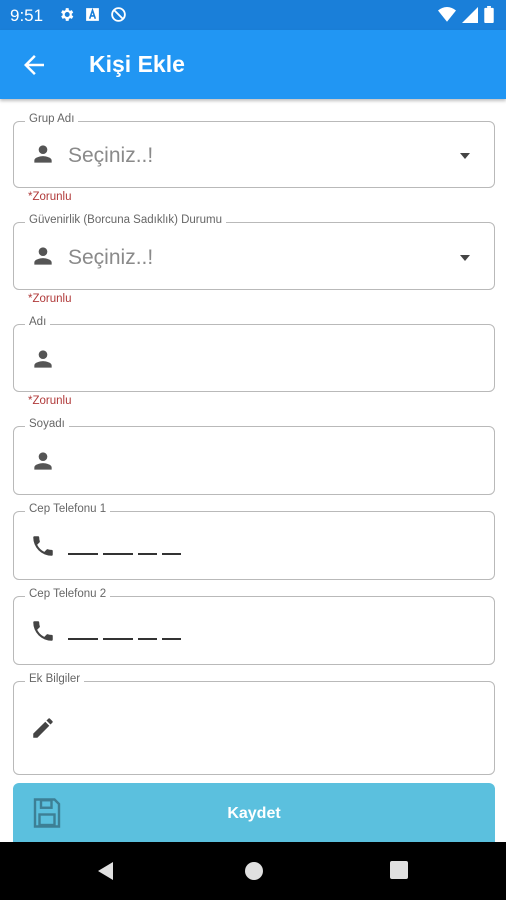 Image resolution: width=506 pixels, height=900 pixels. I want to click on home-circle-icon, so click(254, 871).